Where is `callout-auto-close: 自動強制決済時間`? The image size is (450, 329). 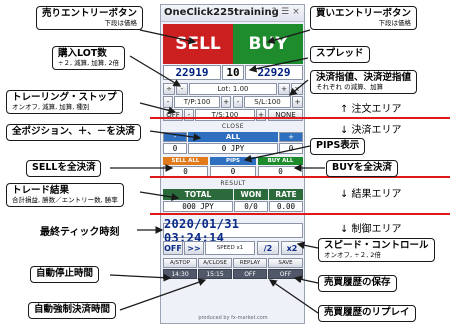
callout-auto-close: 自動強制決済時間 is located at coordinates (72, 310).